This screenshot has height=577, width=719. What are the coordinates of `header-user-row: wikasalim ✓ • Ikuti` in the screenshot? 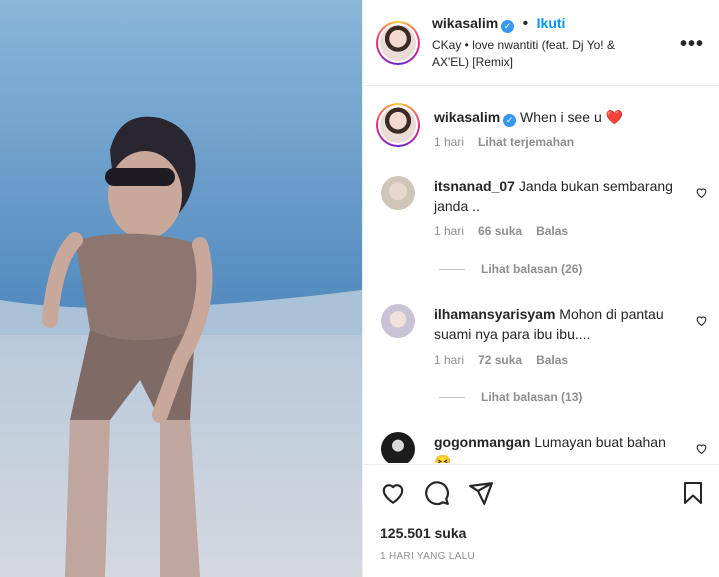 It's located at (498, 24).